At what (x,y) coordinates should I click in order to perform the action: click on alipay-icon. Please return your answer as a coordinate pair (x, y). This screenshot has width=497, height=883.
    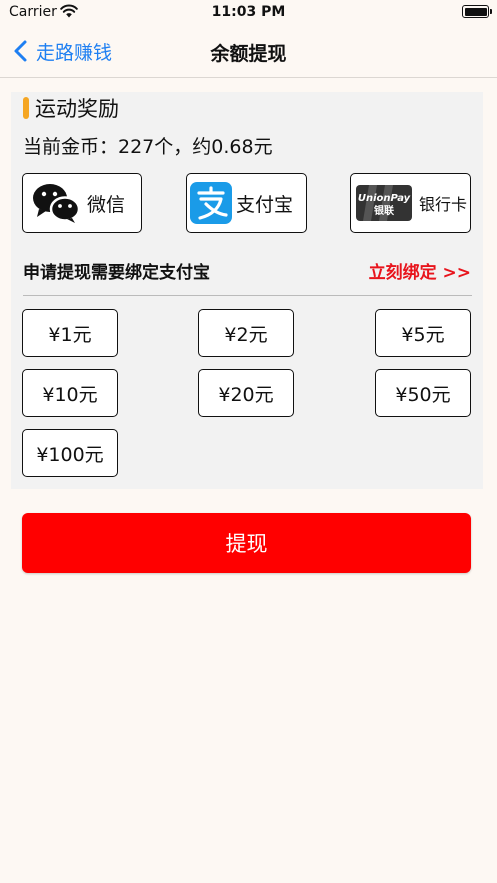
    Looking at the image, I should click on (211, 203).